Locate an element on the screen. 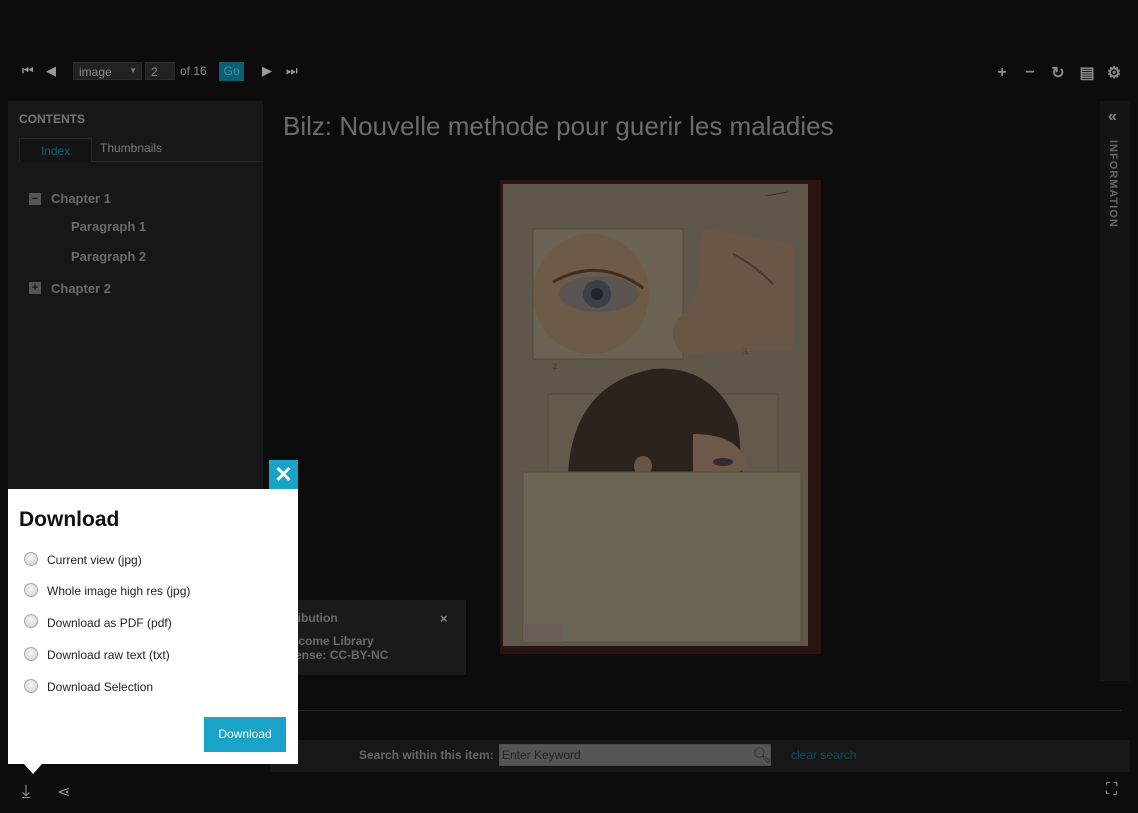 The width and height of the screenshot is (1138, 813). download-button: Download is located at coordinates (245, 734).